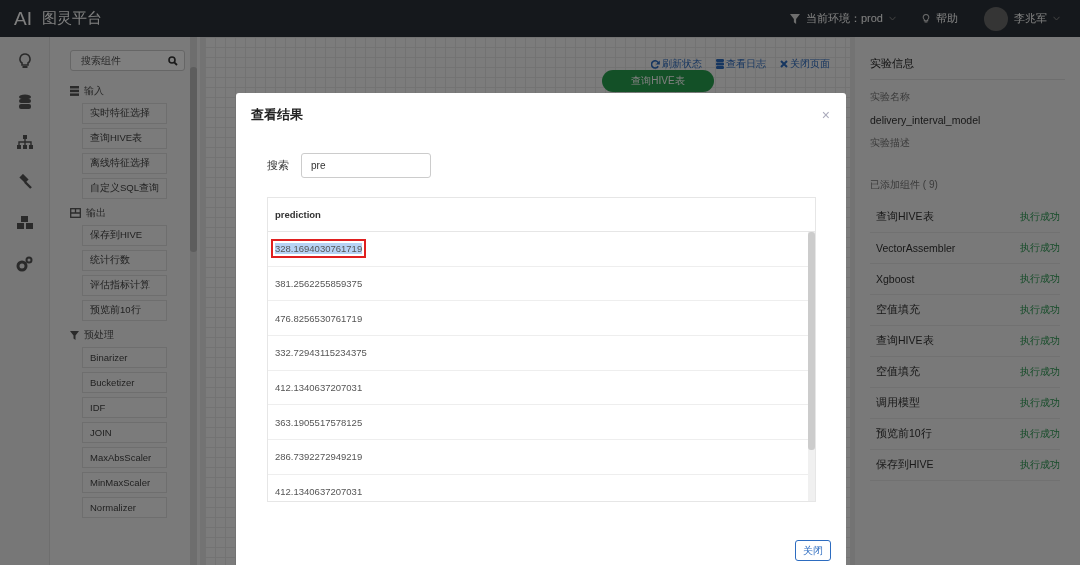  What do you see at coordinates (277, 115) in the screenshot?
I see `dialog-title: 查看结果` at bounding box center [277, 115].